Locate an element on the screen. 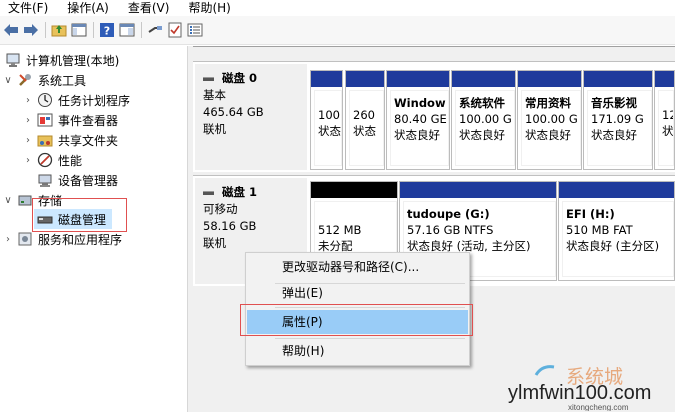 The width and height of the screenshot is (675, 412). disk-0-type: 基本 is located at coordinates (214, 95).